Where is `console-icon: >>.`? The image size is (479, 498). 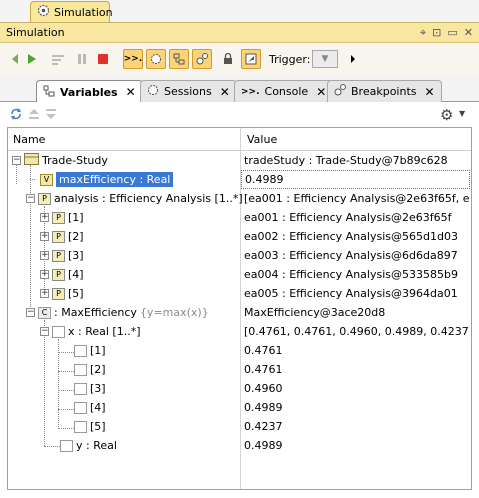 console-icon: >>. is located at coordinates (250, 91).